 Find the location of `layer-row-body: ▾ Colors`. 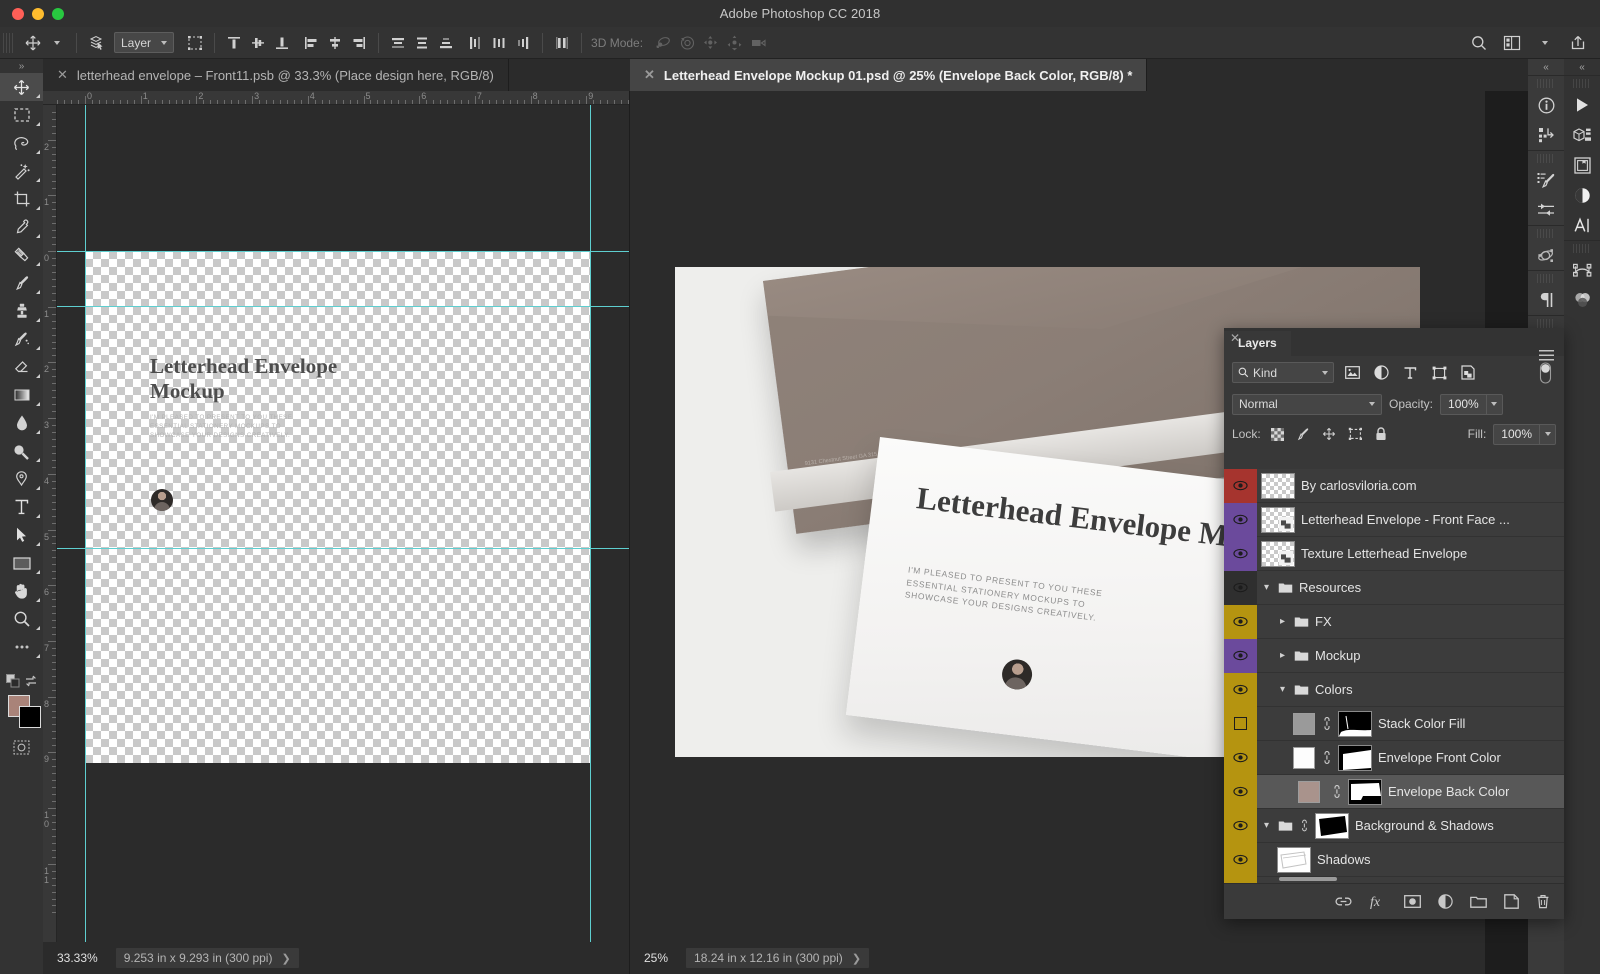

layer-row-body: ▾ Colors is located at coordinates (1410, 689).